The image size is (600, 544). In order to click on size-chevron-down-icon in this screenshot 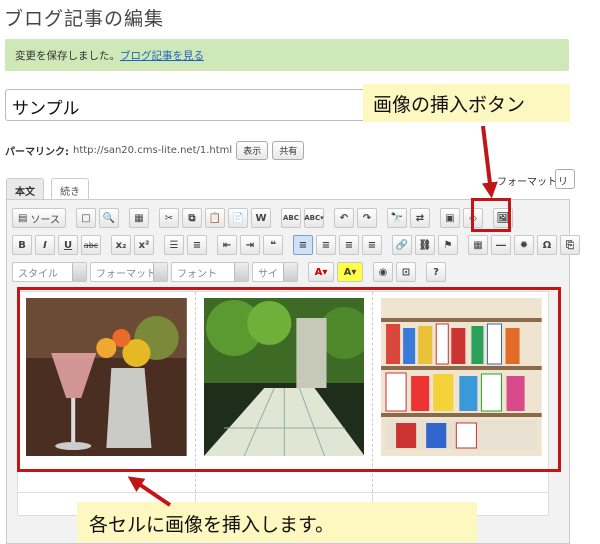, I will do `click(290, 272)`.